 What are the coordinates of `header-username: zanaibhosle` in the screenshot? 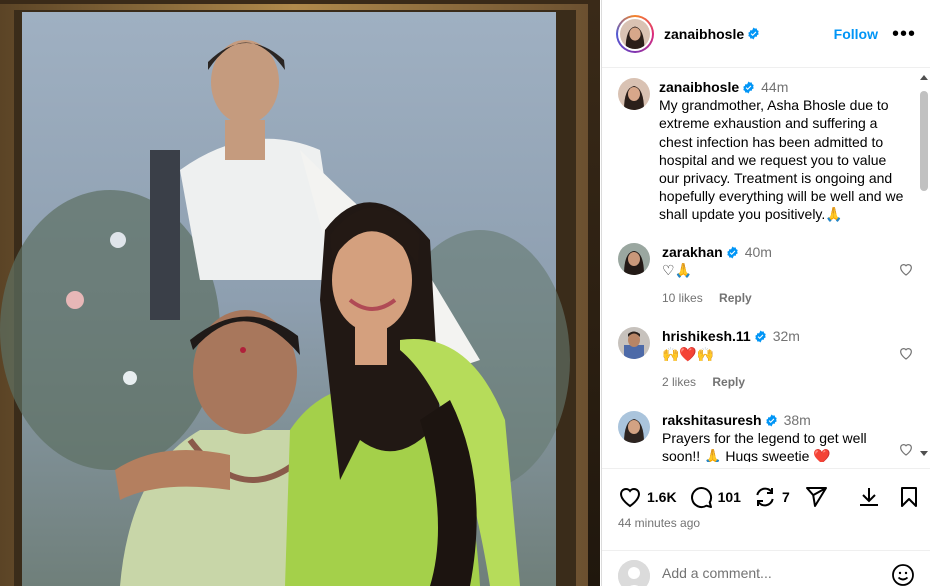 It's located at (704, 34).